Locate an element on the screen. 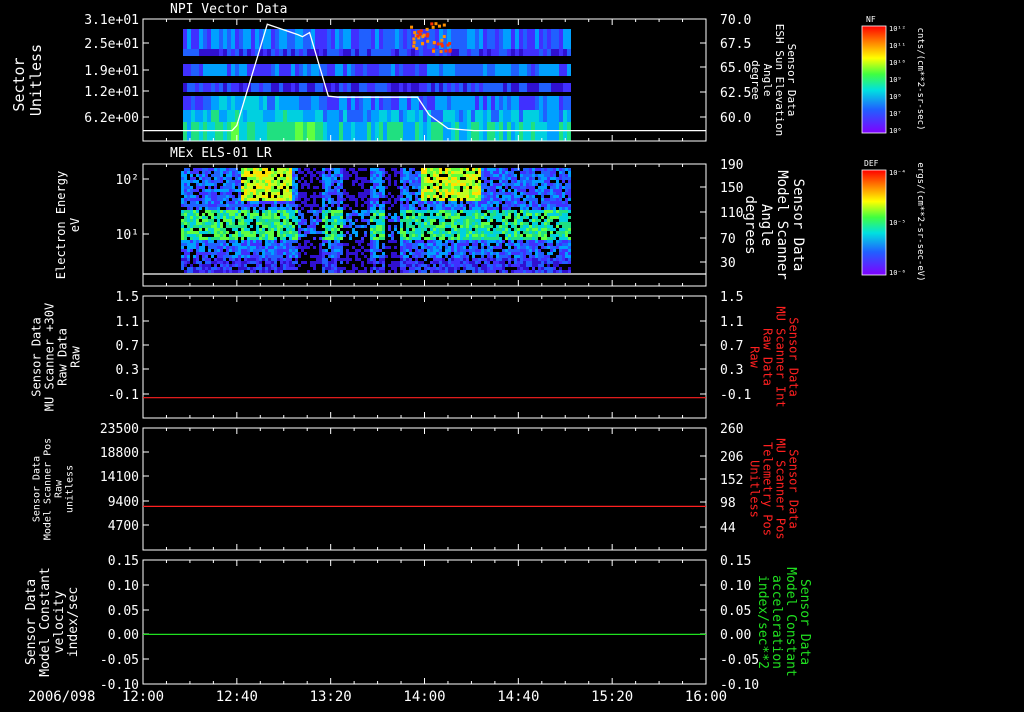 The width and height of the screenshot is (1024, 712). panel-4-ylabel: Sensor DataModel Scanner PosRawunitless is located at coordinates (54, 489).